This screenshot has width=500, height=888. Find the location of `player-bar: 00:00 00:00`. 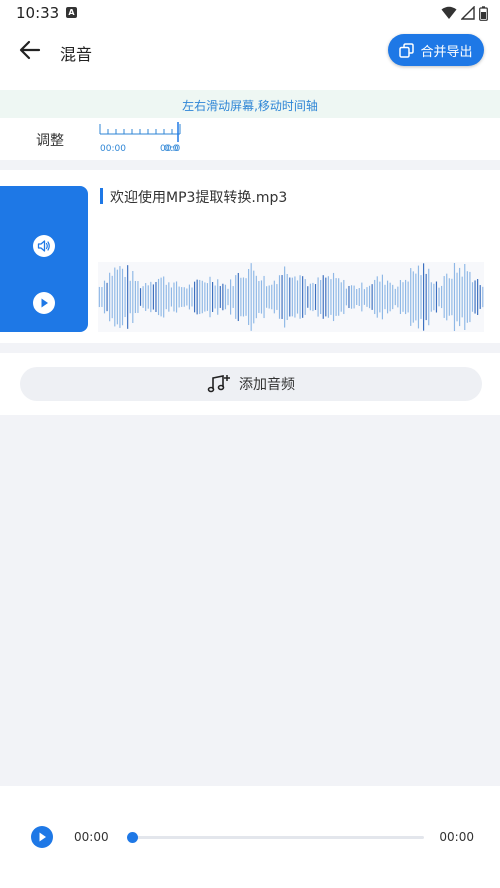

player-bar: 00:00 00:00 is located at coordinates (250, 837).